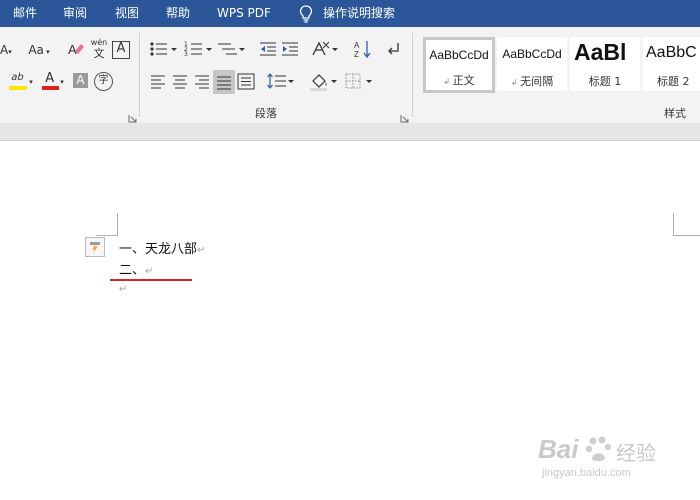 This screenshot has width=700, height=500. Describe the element at coordinates (127, 13) in the screenshot. I see `menu-view: 视图` at that location.